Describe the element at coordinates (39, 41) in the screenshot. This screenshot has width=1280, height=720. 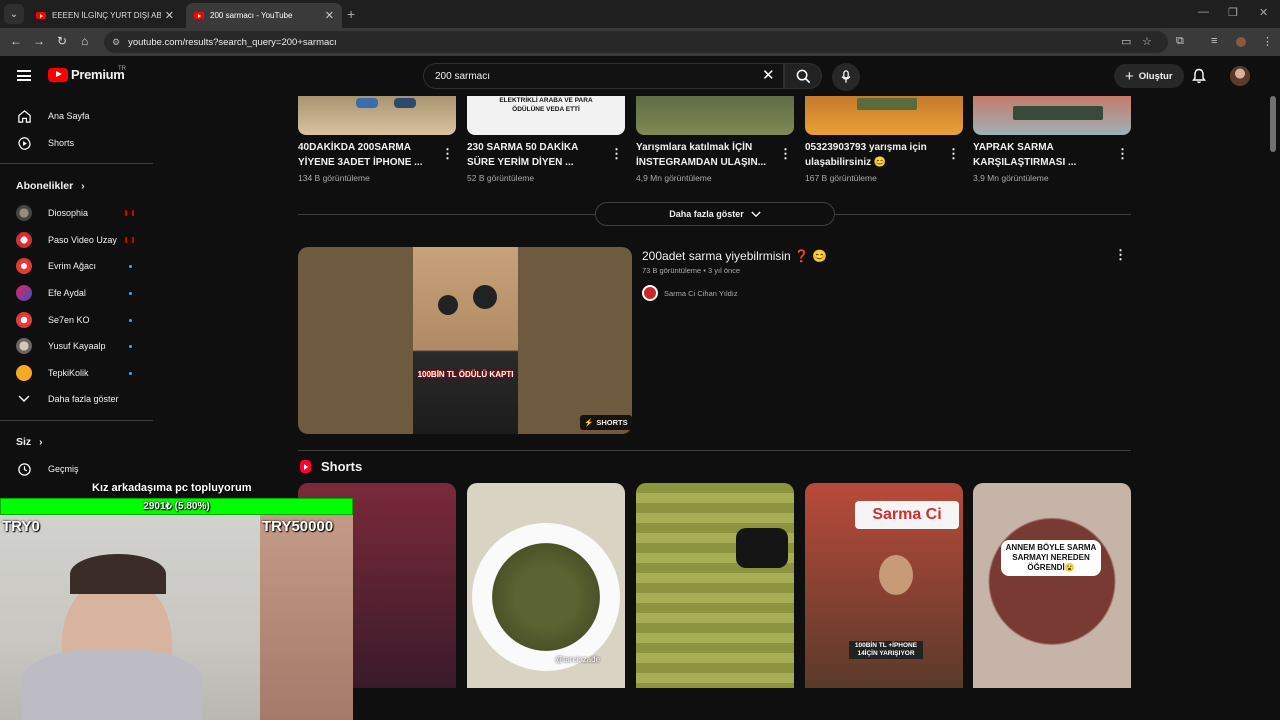
I see `forward-icon: →` at that location.